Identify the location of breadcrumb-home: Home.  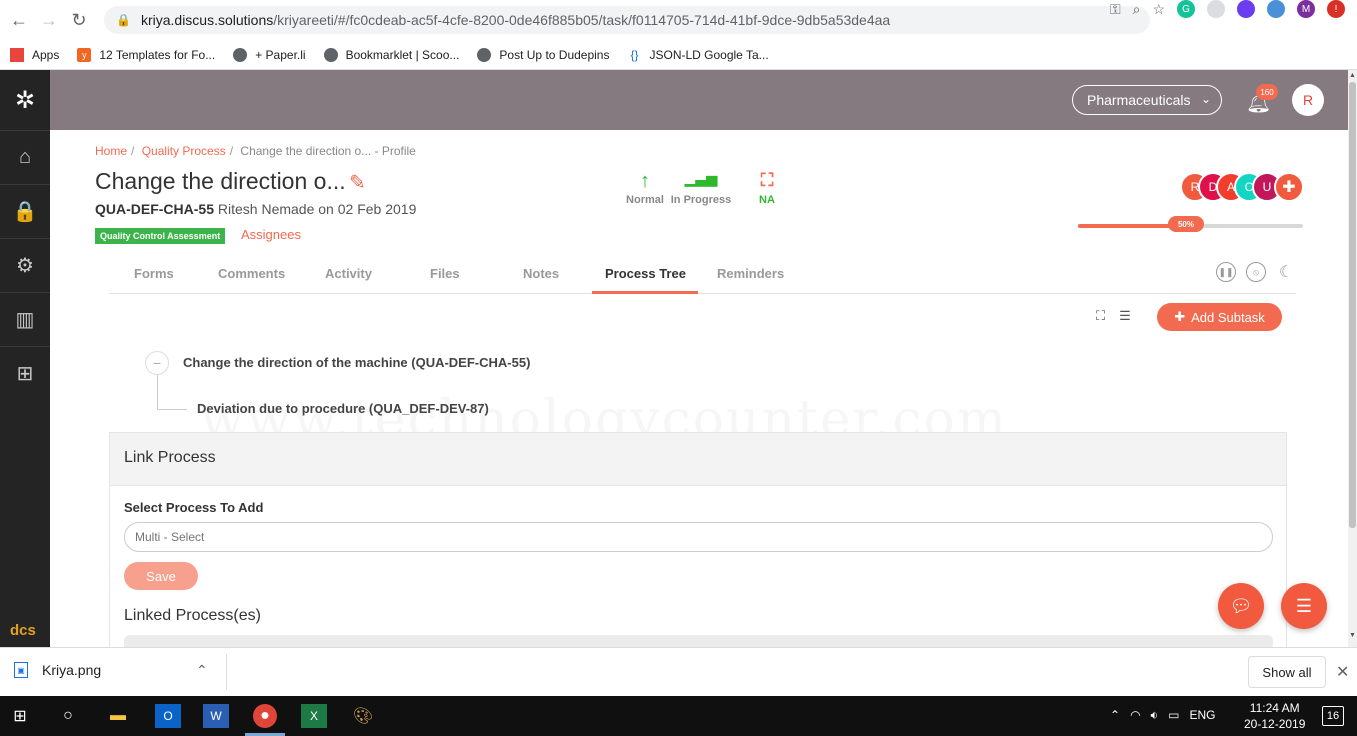
(111, 151).